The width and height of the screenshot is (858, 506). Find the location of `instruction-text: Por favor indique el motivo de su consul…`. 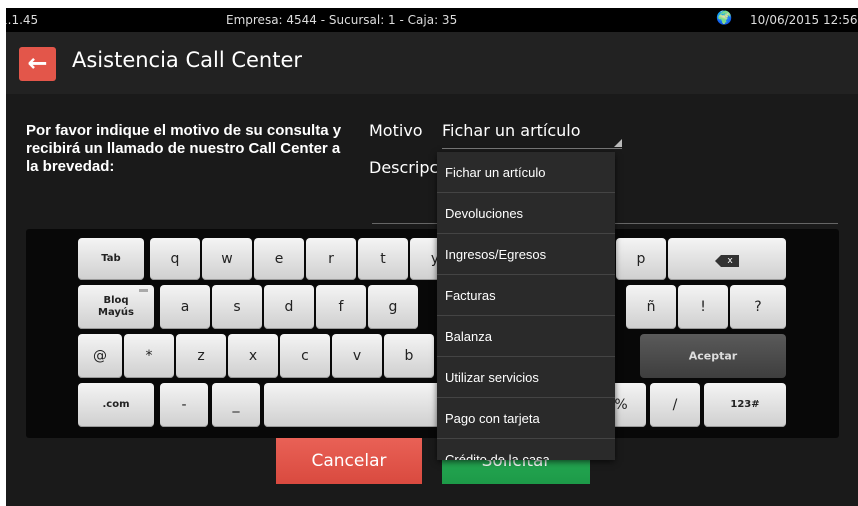

instruction-text: Por favor indique el motivo de su consul… is located at coordinates (184, 148).